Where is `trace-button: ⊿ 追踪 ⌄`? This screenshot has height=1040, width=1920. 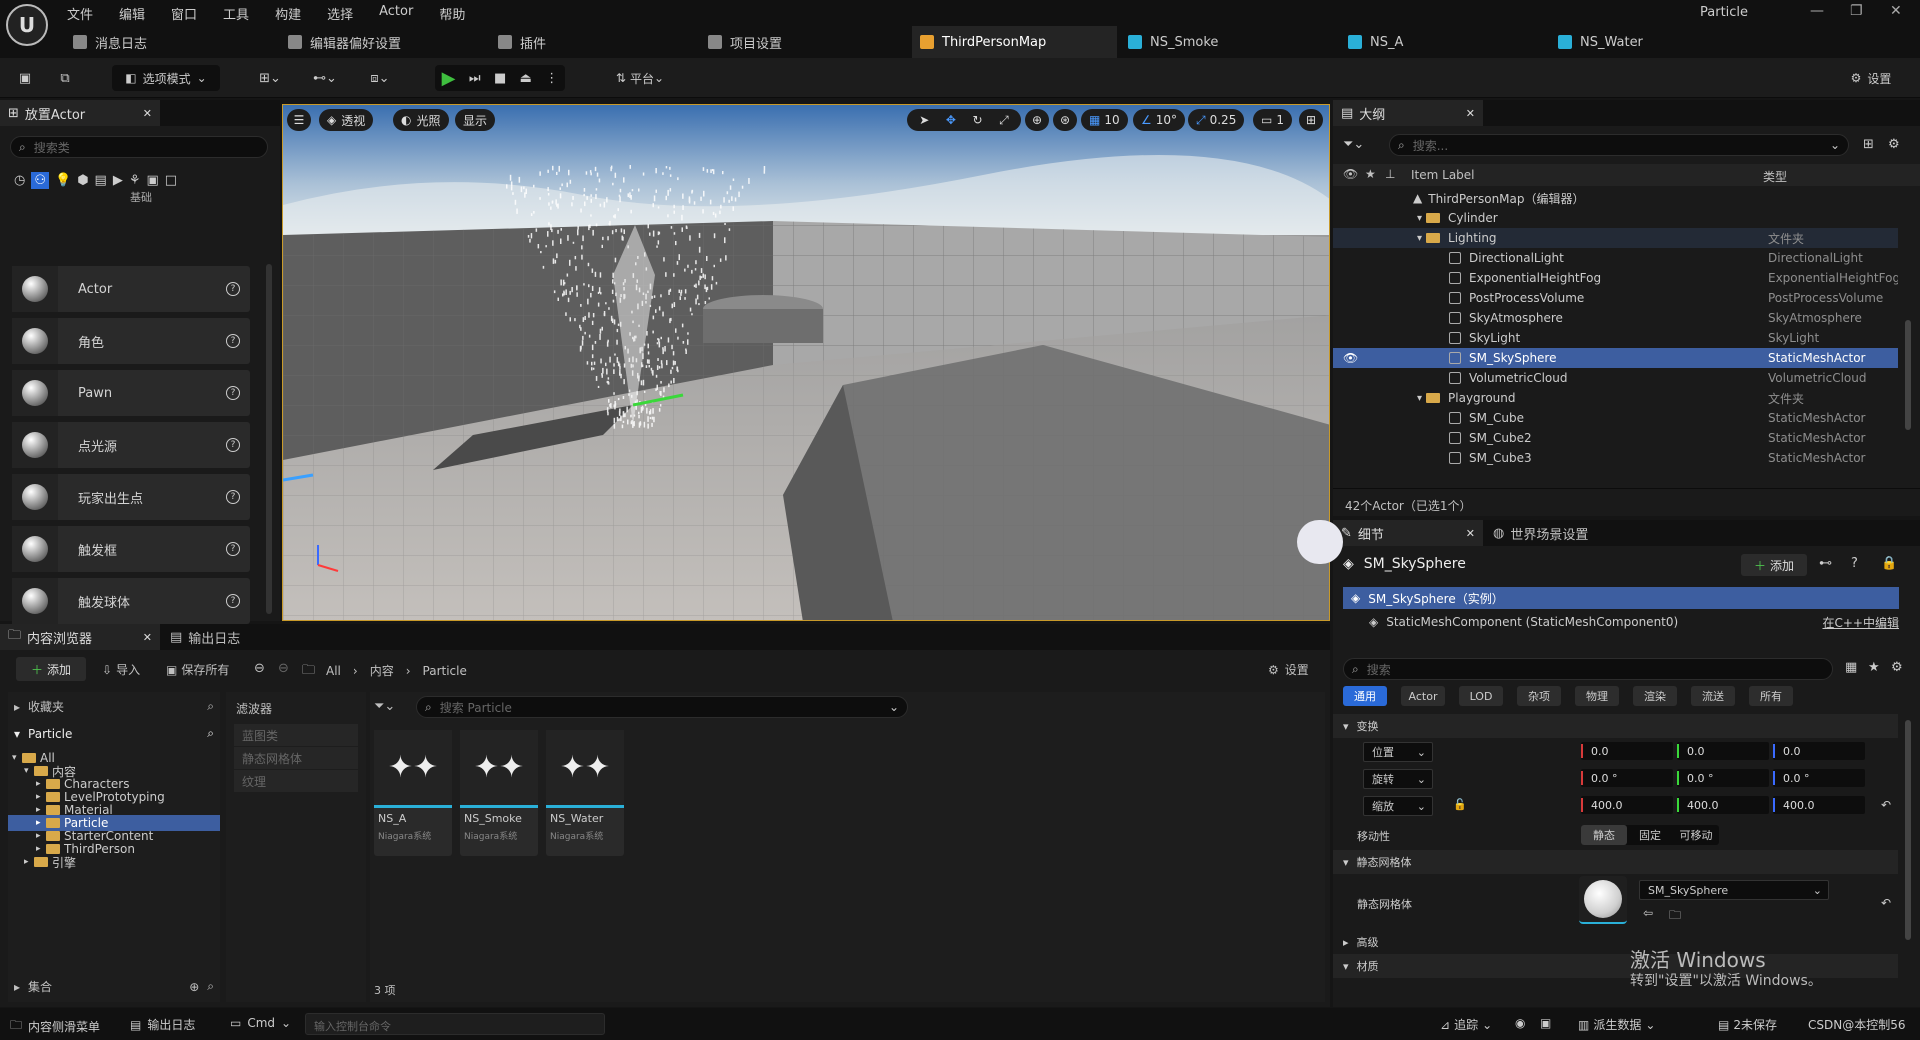
trace-button: ⊿ 追踪 ⌄ is located at coordinates (1466, 1024).